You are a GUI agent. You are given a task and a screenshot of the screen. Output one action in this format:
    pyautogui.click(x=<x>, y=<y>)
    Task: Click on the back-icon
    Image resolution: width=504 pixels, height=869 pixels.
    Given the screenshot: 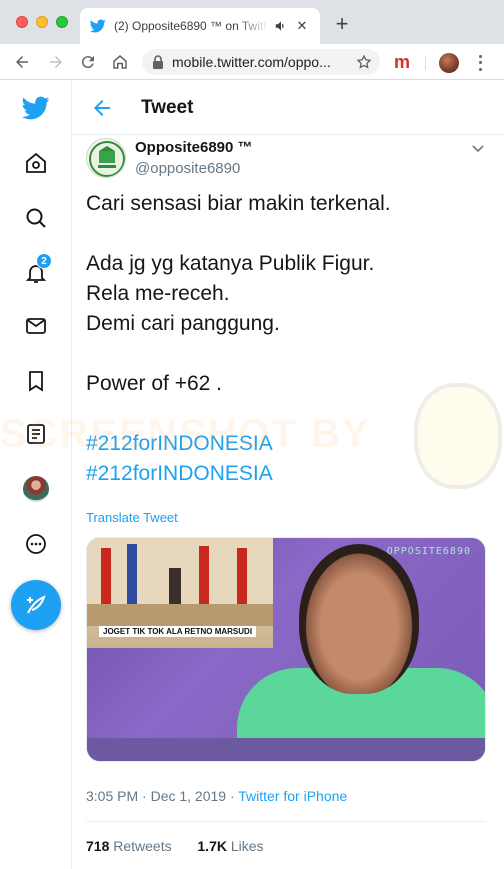 What is the action you would take?
    pyautogui.click(x=22, y=62)
    